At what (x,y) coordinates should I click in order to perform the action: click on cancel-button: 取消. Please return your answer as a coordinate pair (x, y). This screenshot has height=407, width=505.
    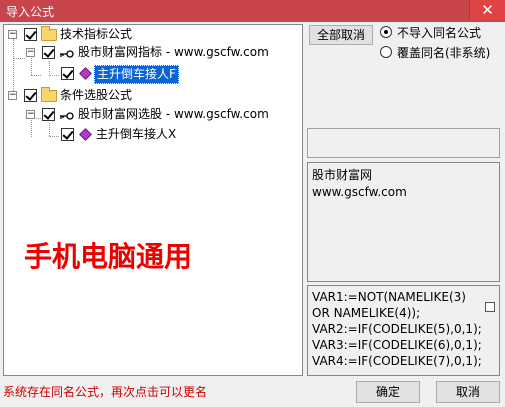
    Looking at the image, I should click on (468, 392).